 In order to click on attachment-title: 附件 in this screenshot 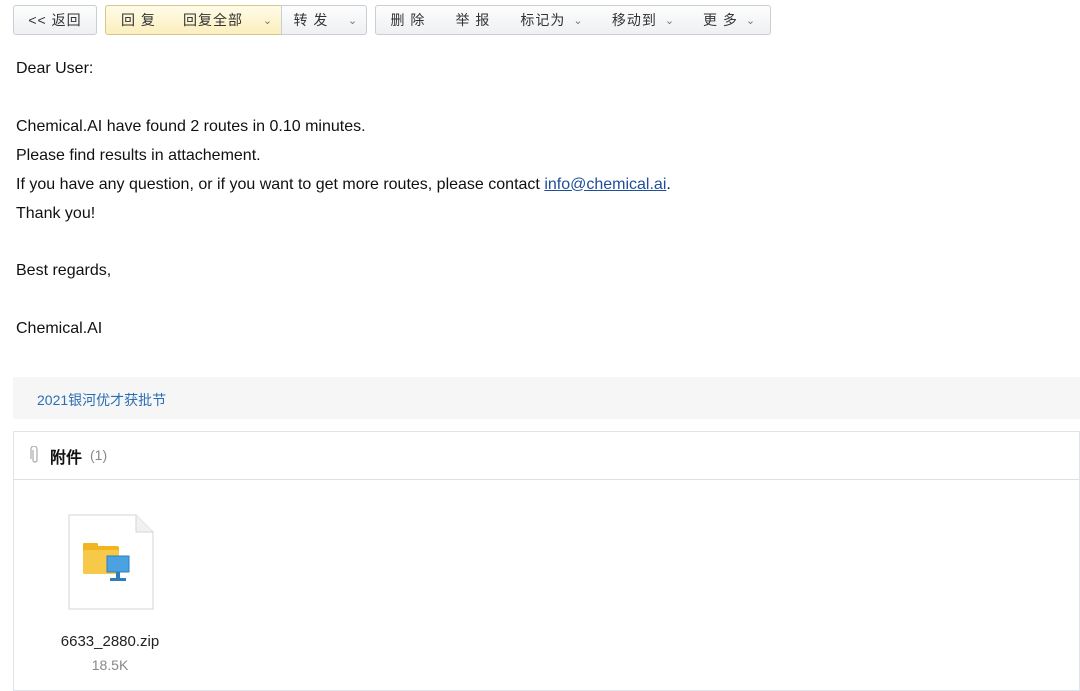, I will do `click(66, 458)`.